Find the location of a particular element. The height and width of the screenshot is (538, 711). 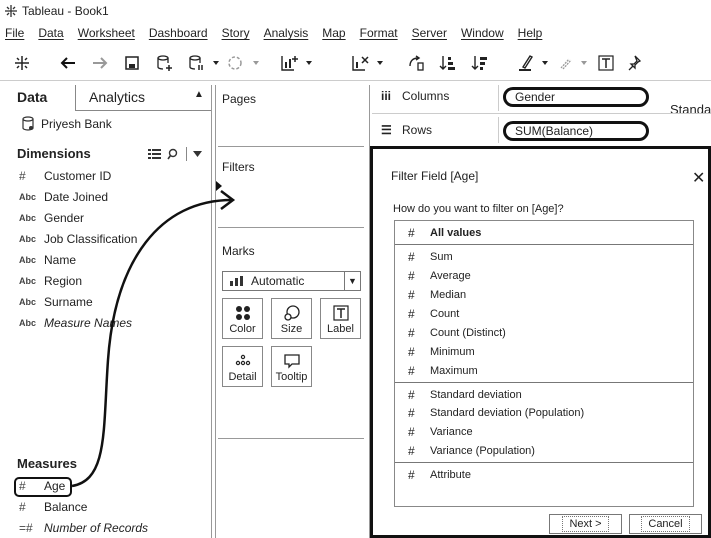

shelf-divider is located at coordinates (498, 130).